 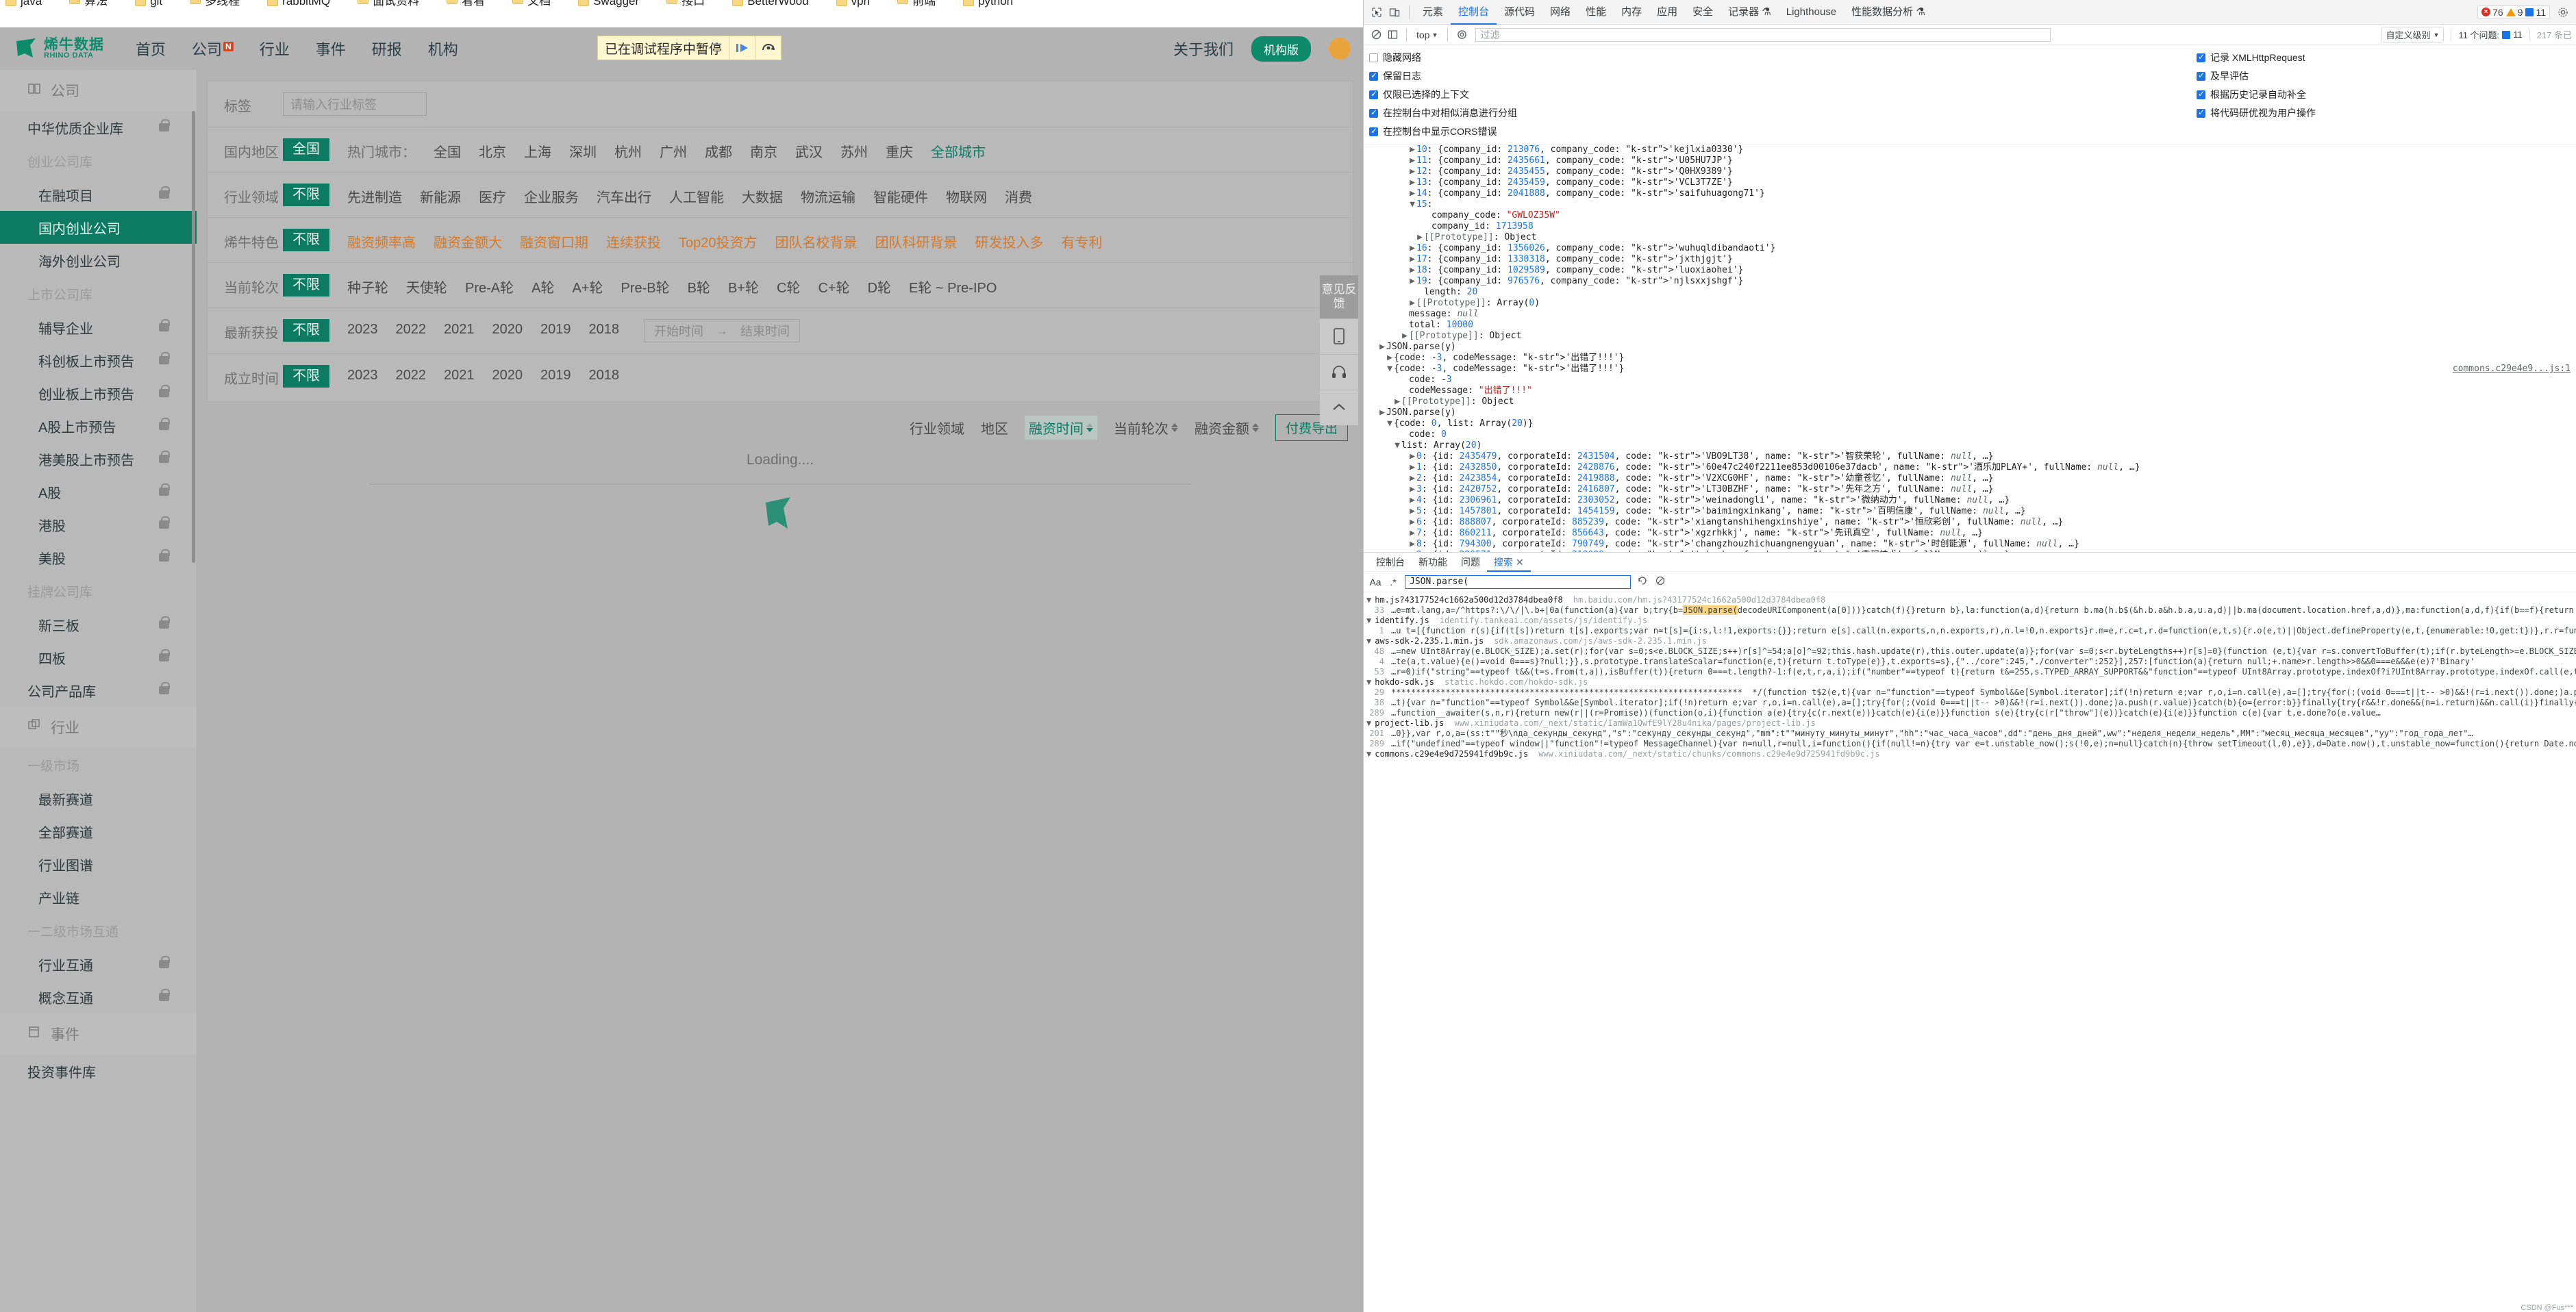 What do you see at coordinates (1009, 240) in the screenshot?
I see `filter-option-7: 研发投入多` at bounding box center [1009, 240].